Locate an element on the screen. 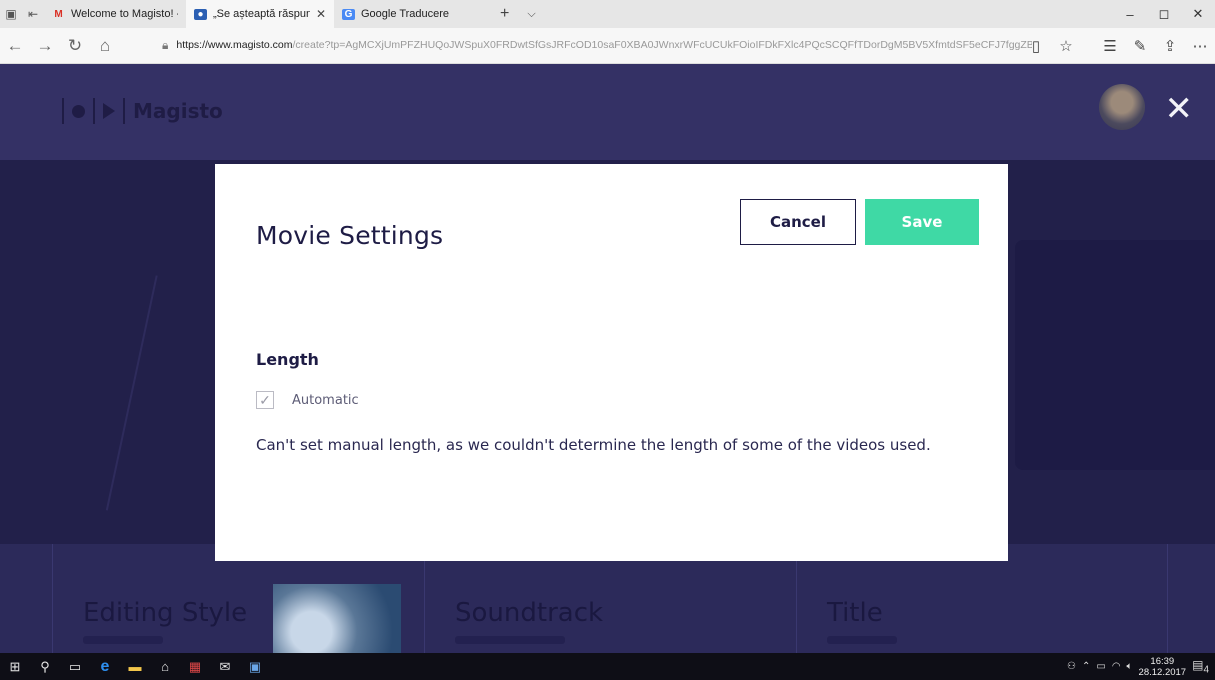 This screenshot has height=680, width=1215. volume-icon: 🔈︎ is located at coordinates (1130, 666).